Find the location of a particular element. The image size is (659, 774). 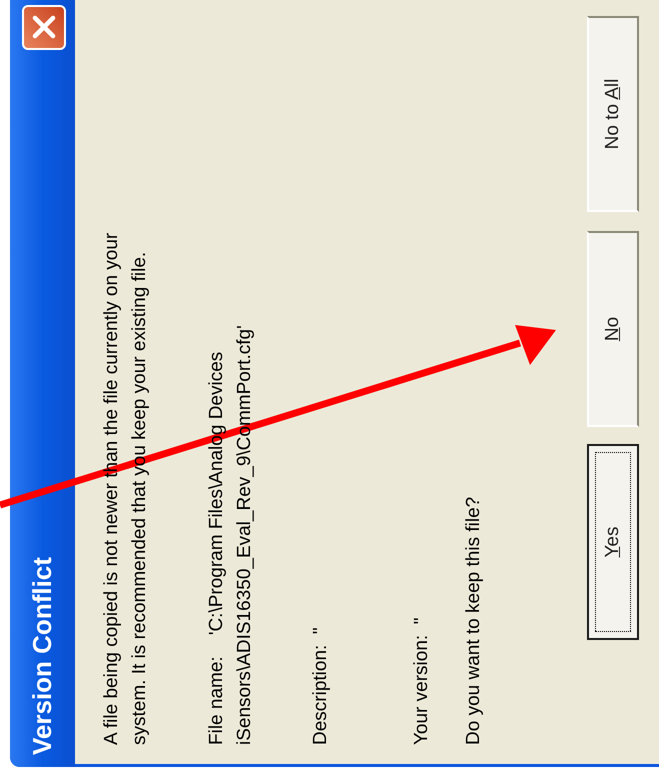

message-text: A file being copied is not newer than the file currently on your is located at coordinates (111, 488).